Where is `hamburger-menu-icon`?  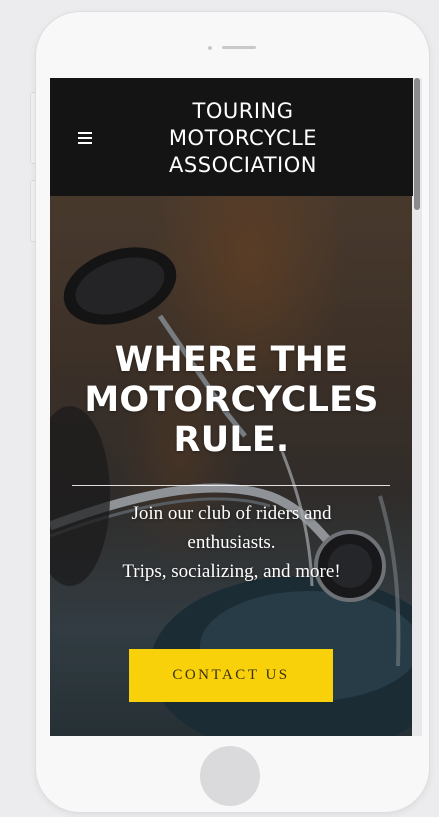
hamburger-menu-icon is located at coordinates (87, 137).